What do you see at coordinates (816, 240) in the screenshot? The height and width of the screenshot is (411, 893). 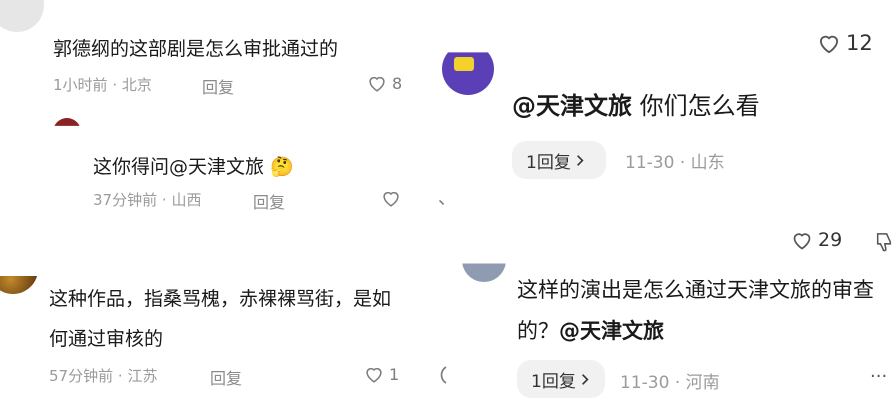 I see `like-button: 29` at bounding box center [816, 240].